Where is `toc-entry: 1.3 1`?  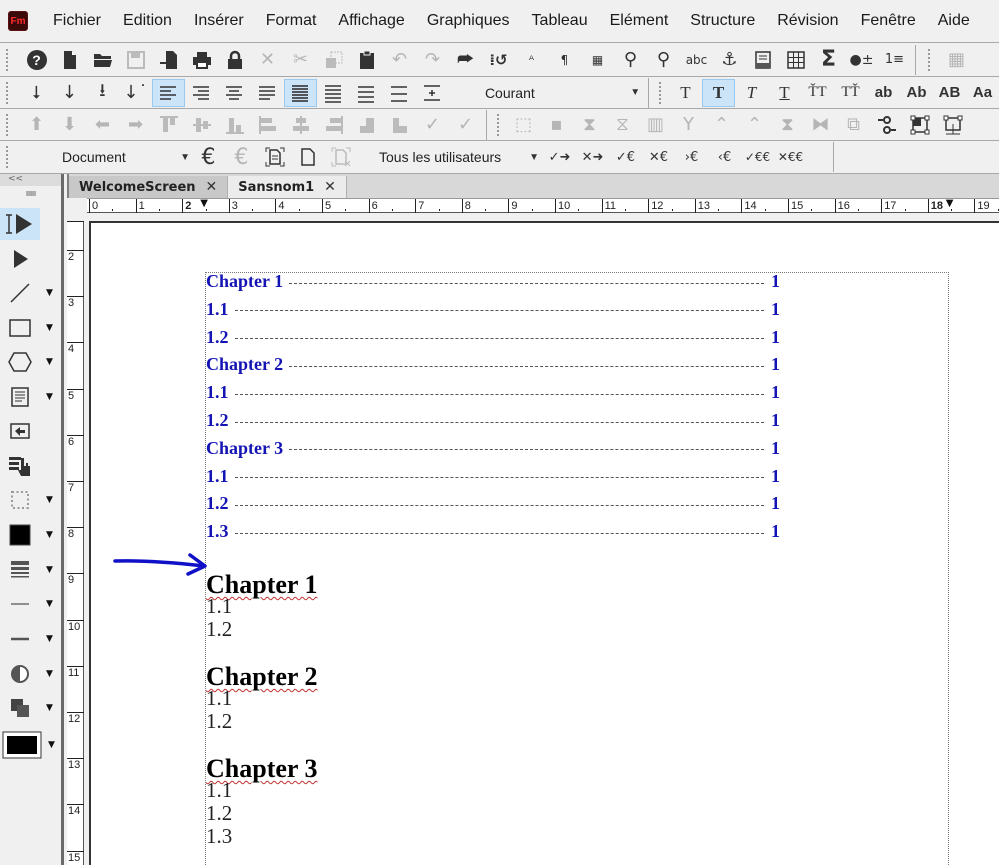
toc-entry: 1.3 1 is located at coordinates (493, 531).